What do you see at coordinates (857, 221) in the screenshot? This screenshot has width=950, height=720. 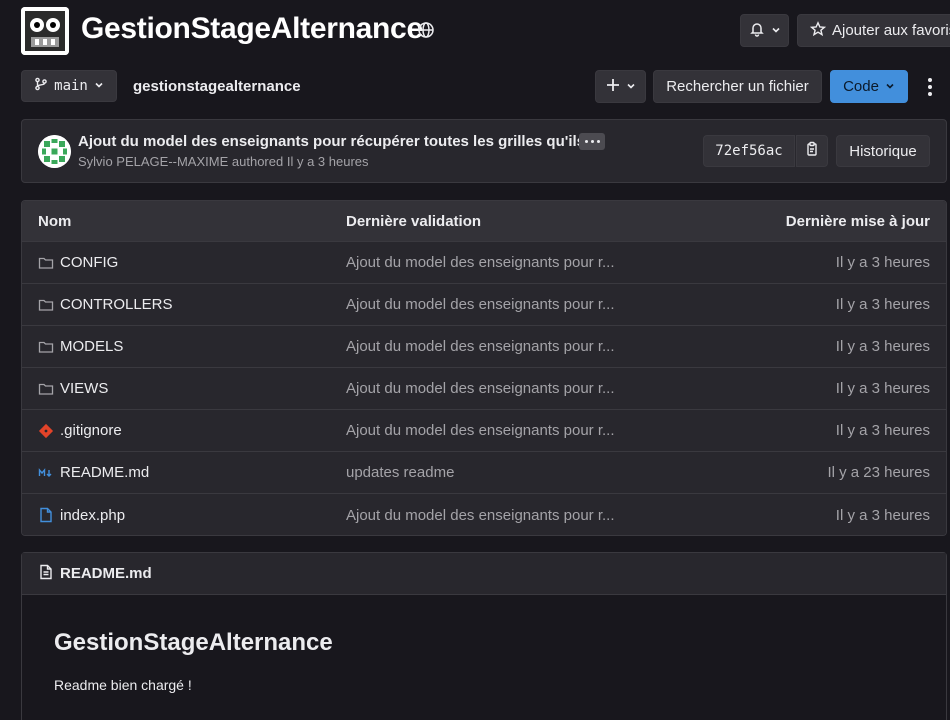 I see `header-last-update: Dernière mise à jour` at bounding box center [857, 221].